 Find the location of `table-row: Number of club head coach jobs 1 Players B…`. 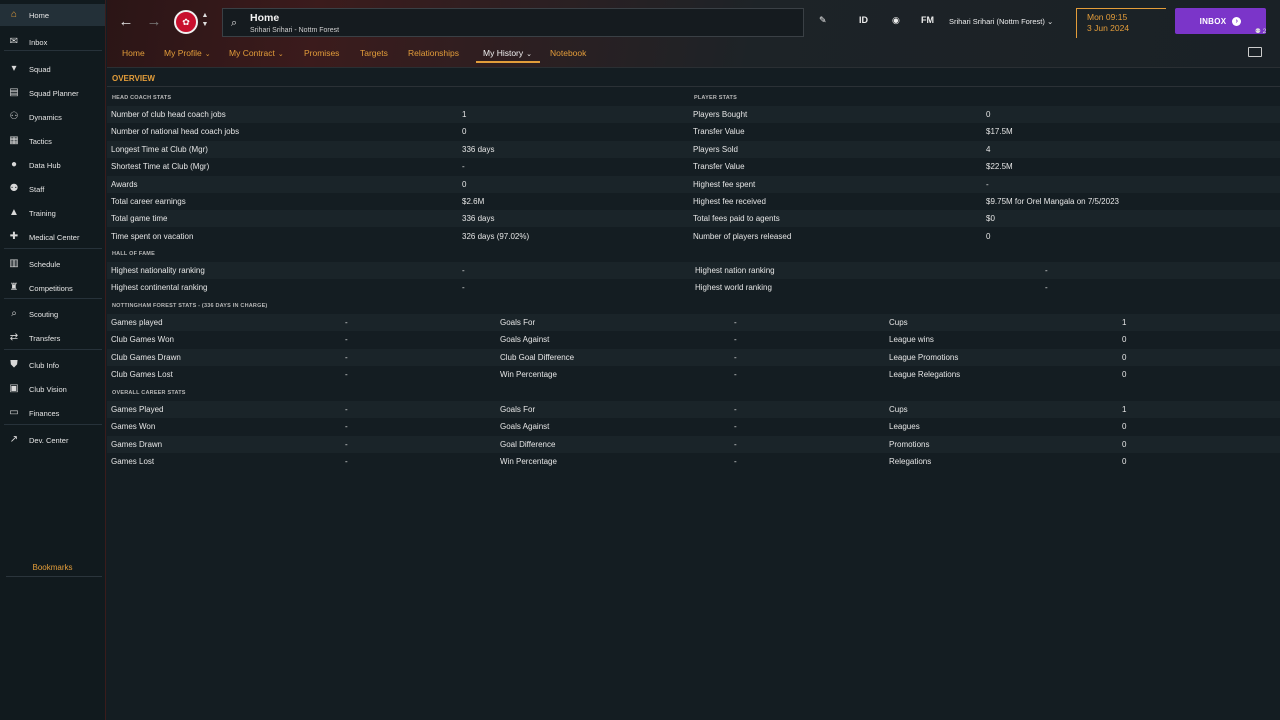

table-row: Number of club head coach jobs 1 Players B… is located at coordinates (693, 114).